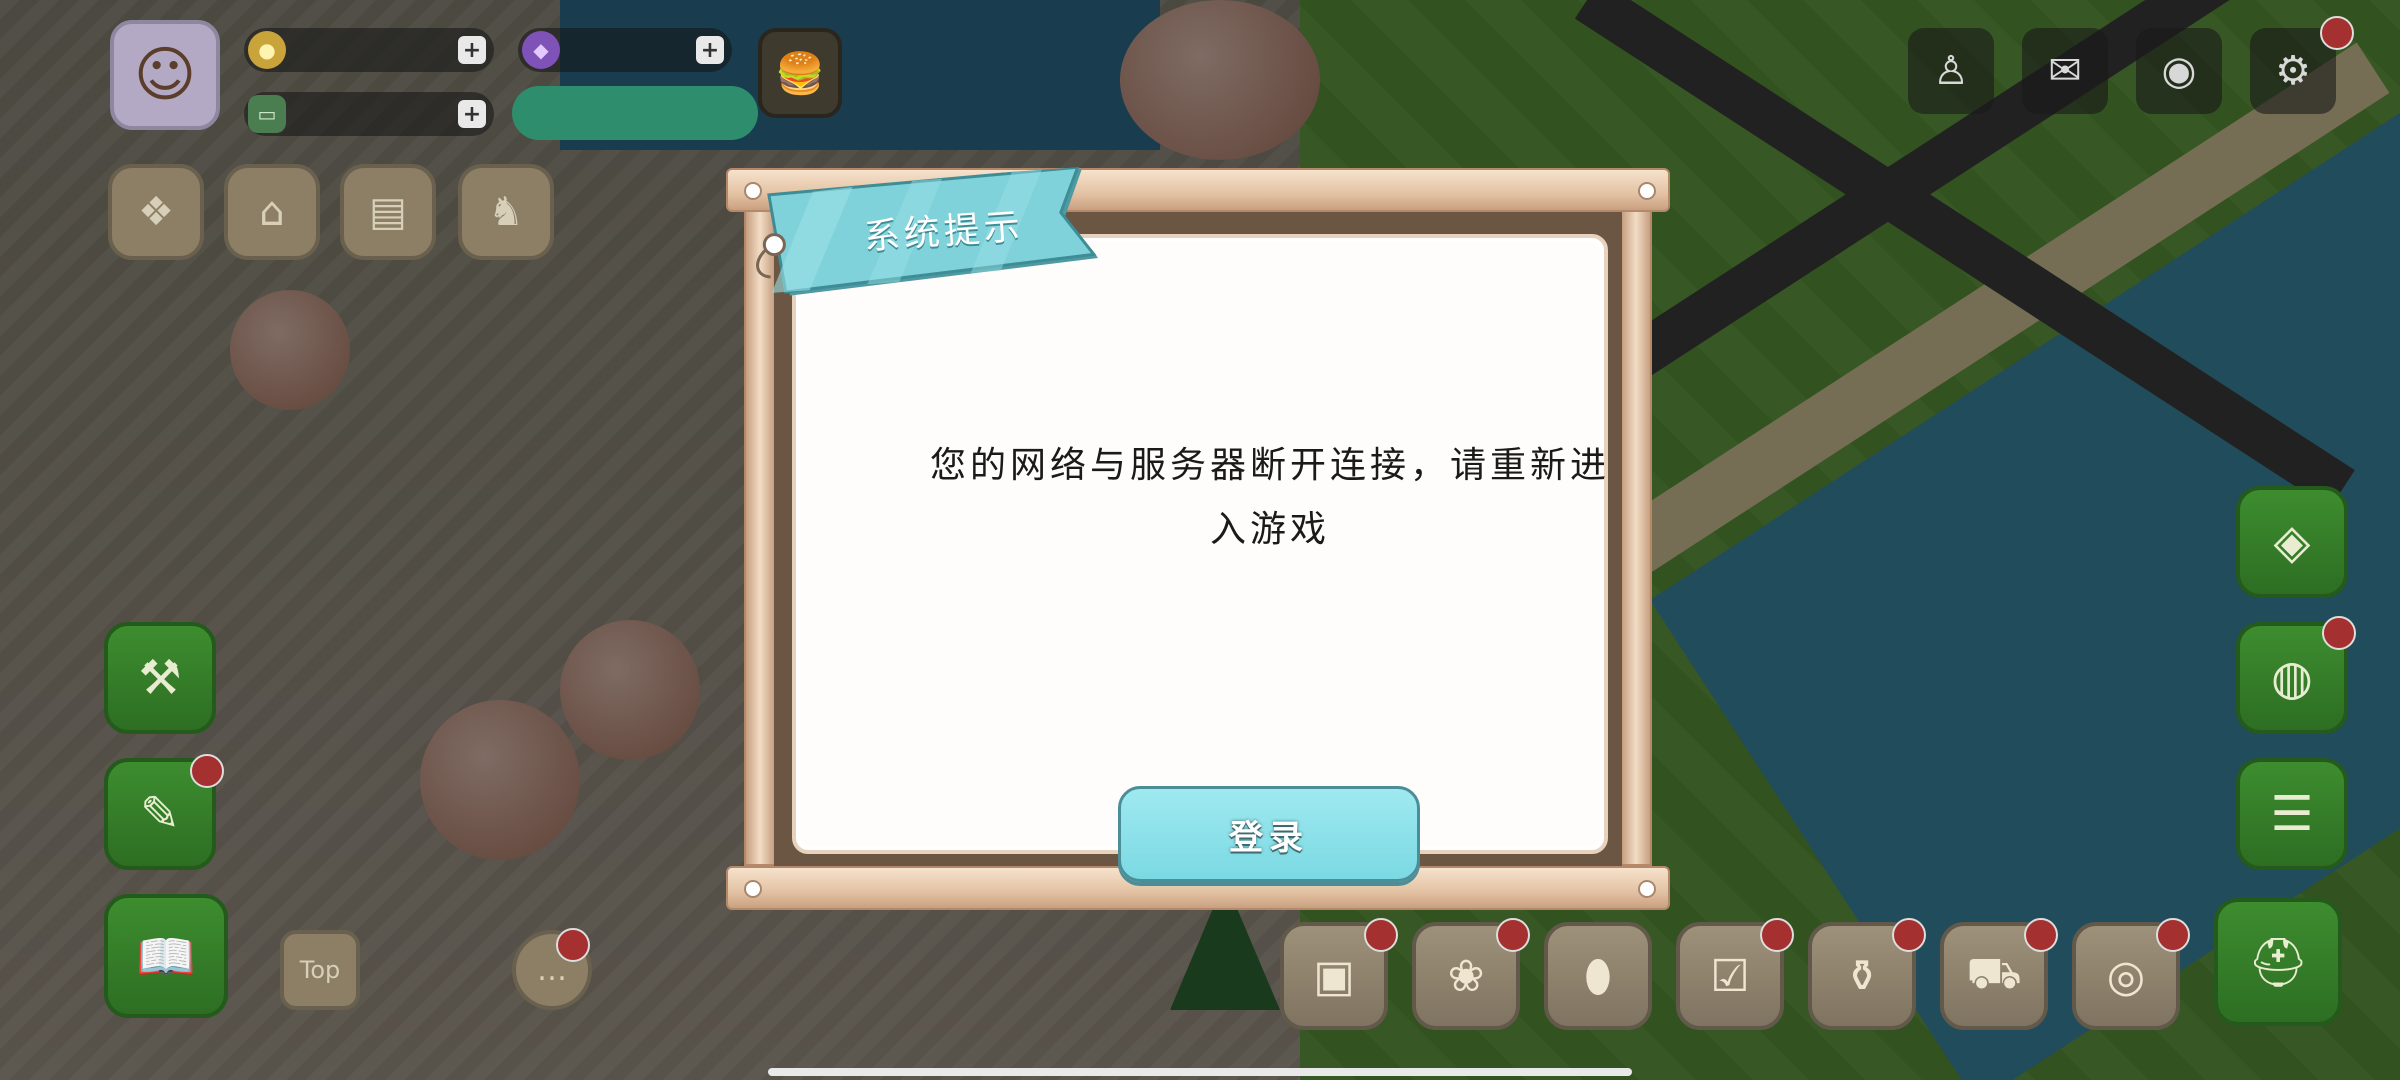 Image resolution: width=2400 pixels, height=1080 pixels. I want to click on gem-icon: ◆, so click(541, 50).